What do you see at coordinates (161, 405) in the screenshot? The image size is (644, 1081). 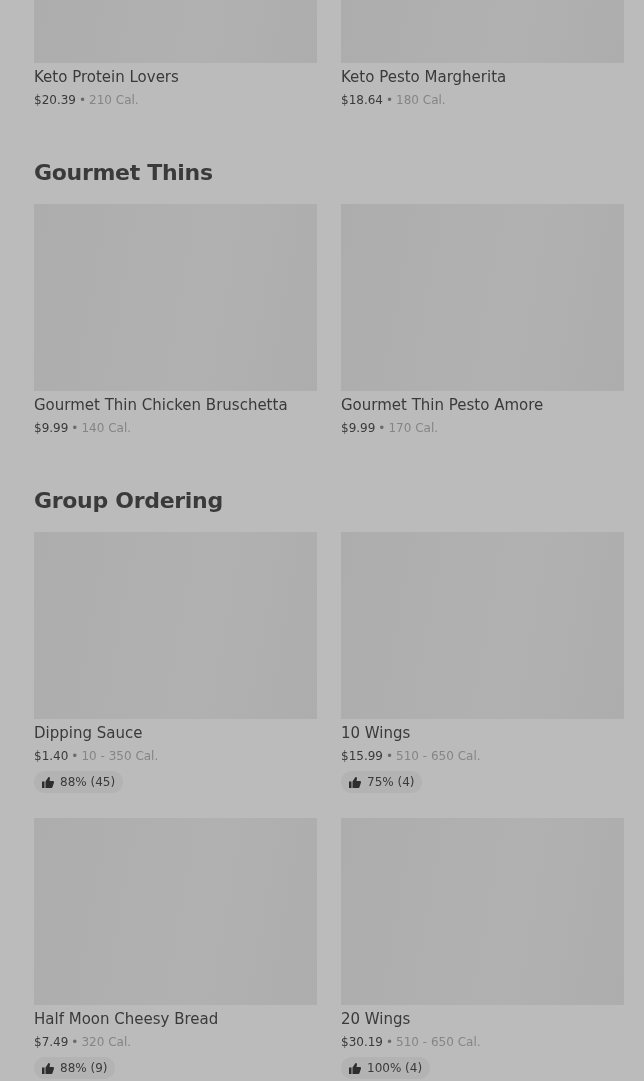 I see `item-name: Gourmet Thin Chicken Bruschetta` at bounding box center [161, 405].